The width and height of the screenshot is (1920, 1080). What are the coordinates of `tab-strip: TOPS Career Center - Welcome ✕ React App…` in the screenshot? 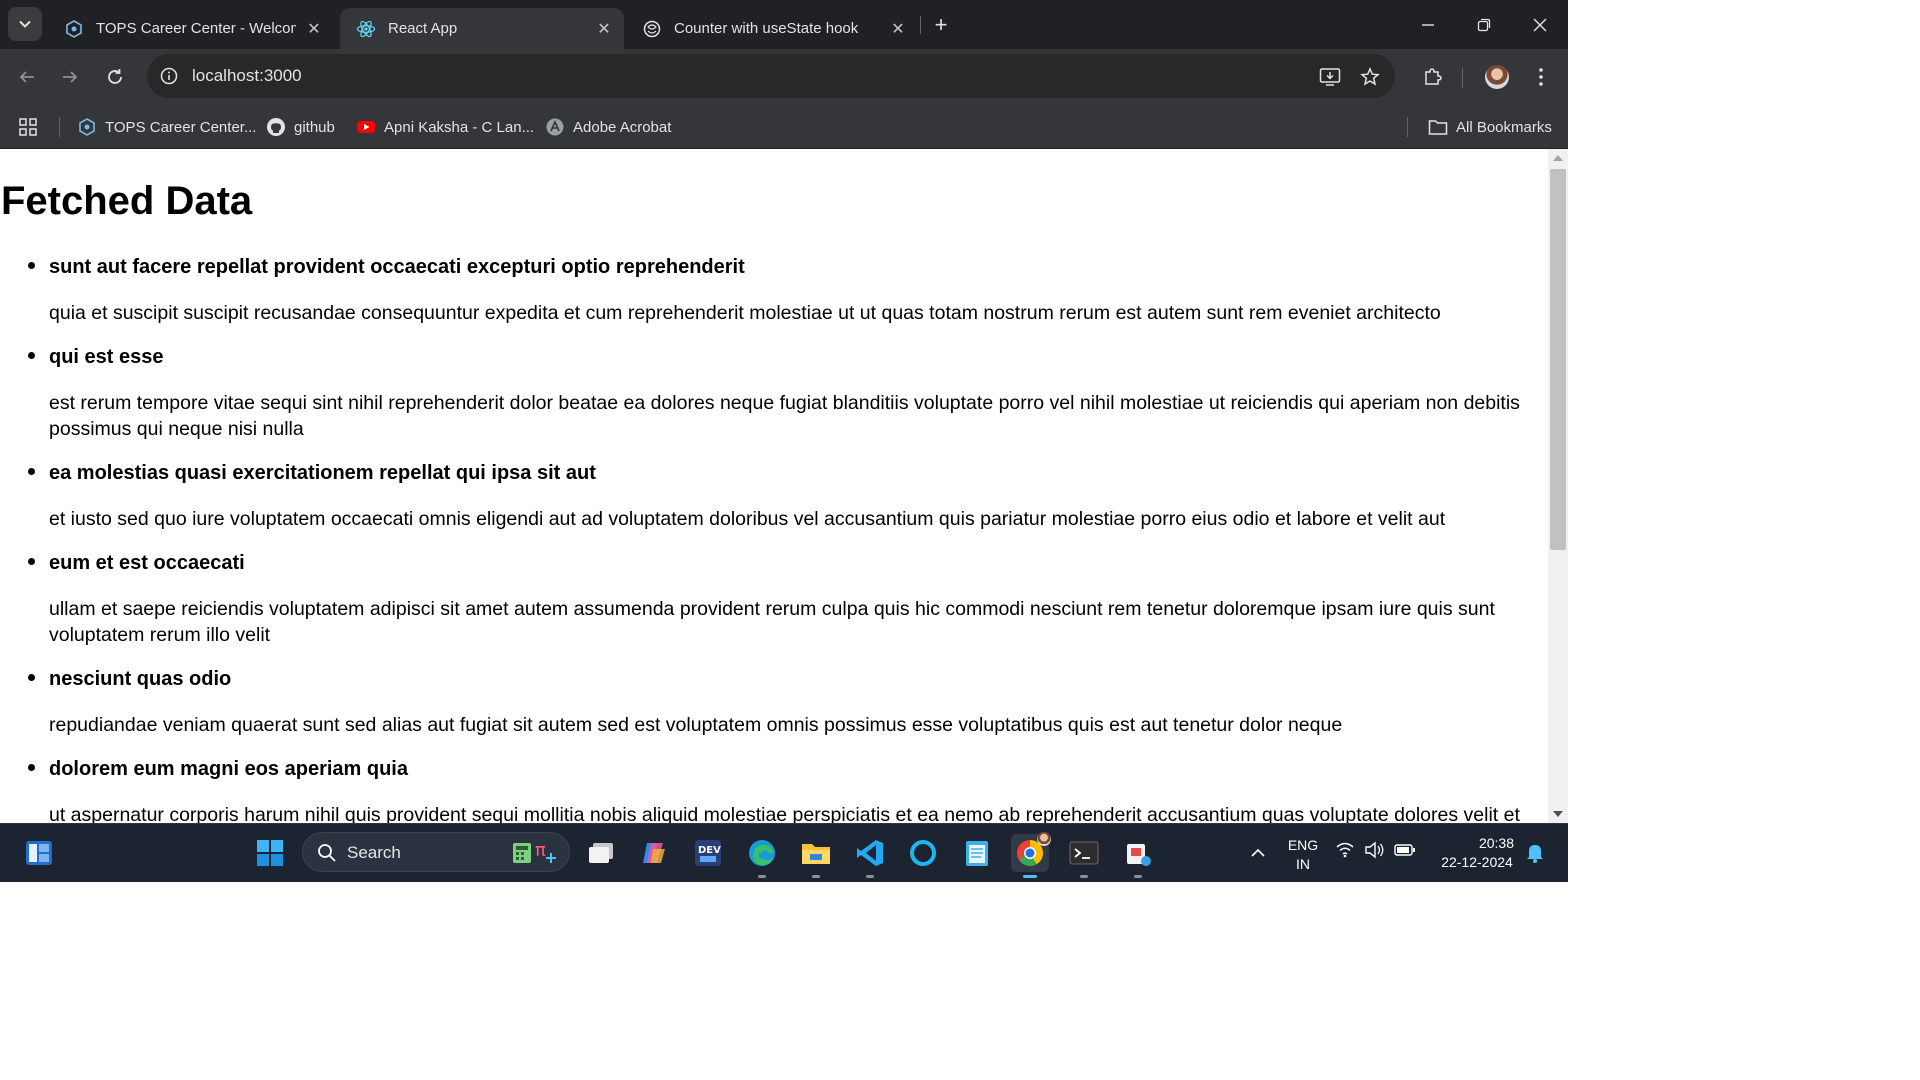 It's located at (784, 24).